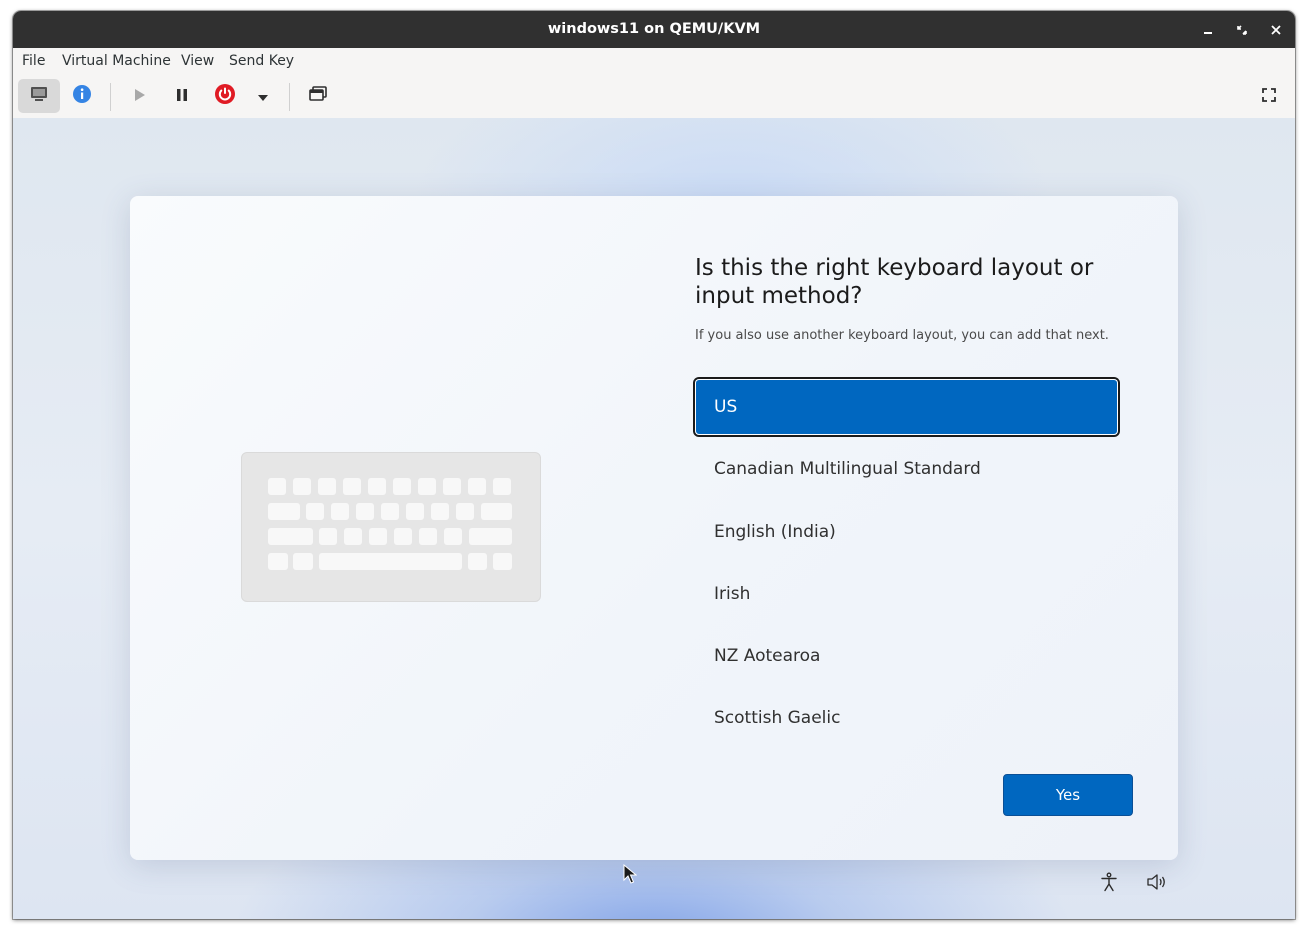  Describe the element at coordinates (33, 61) in the screenshot. I see `menu-file: File` at that location.